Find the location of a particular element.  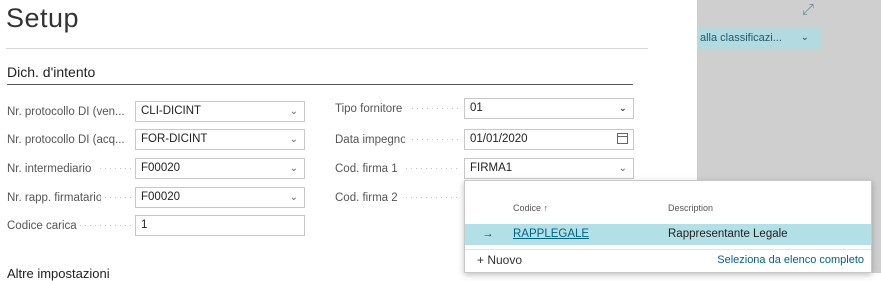

field-row-data-impegno: Data impegno ··········· 01/01/2020 is located at coordinates (485, 140).